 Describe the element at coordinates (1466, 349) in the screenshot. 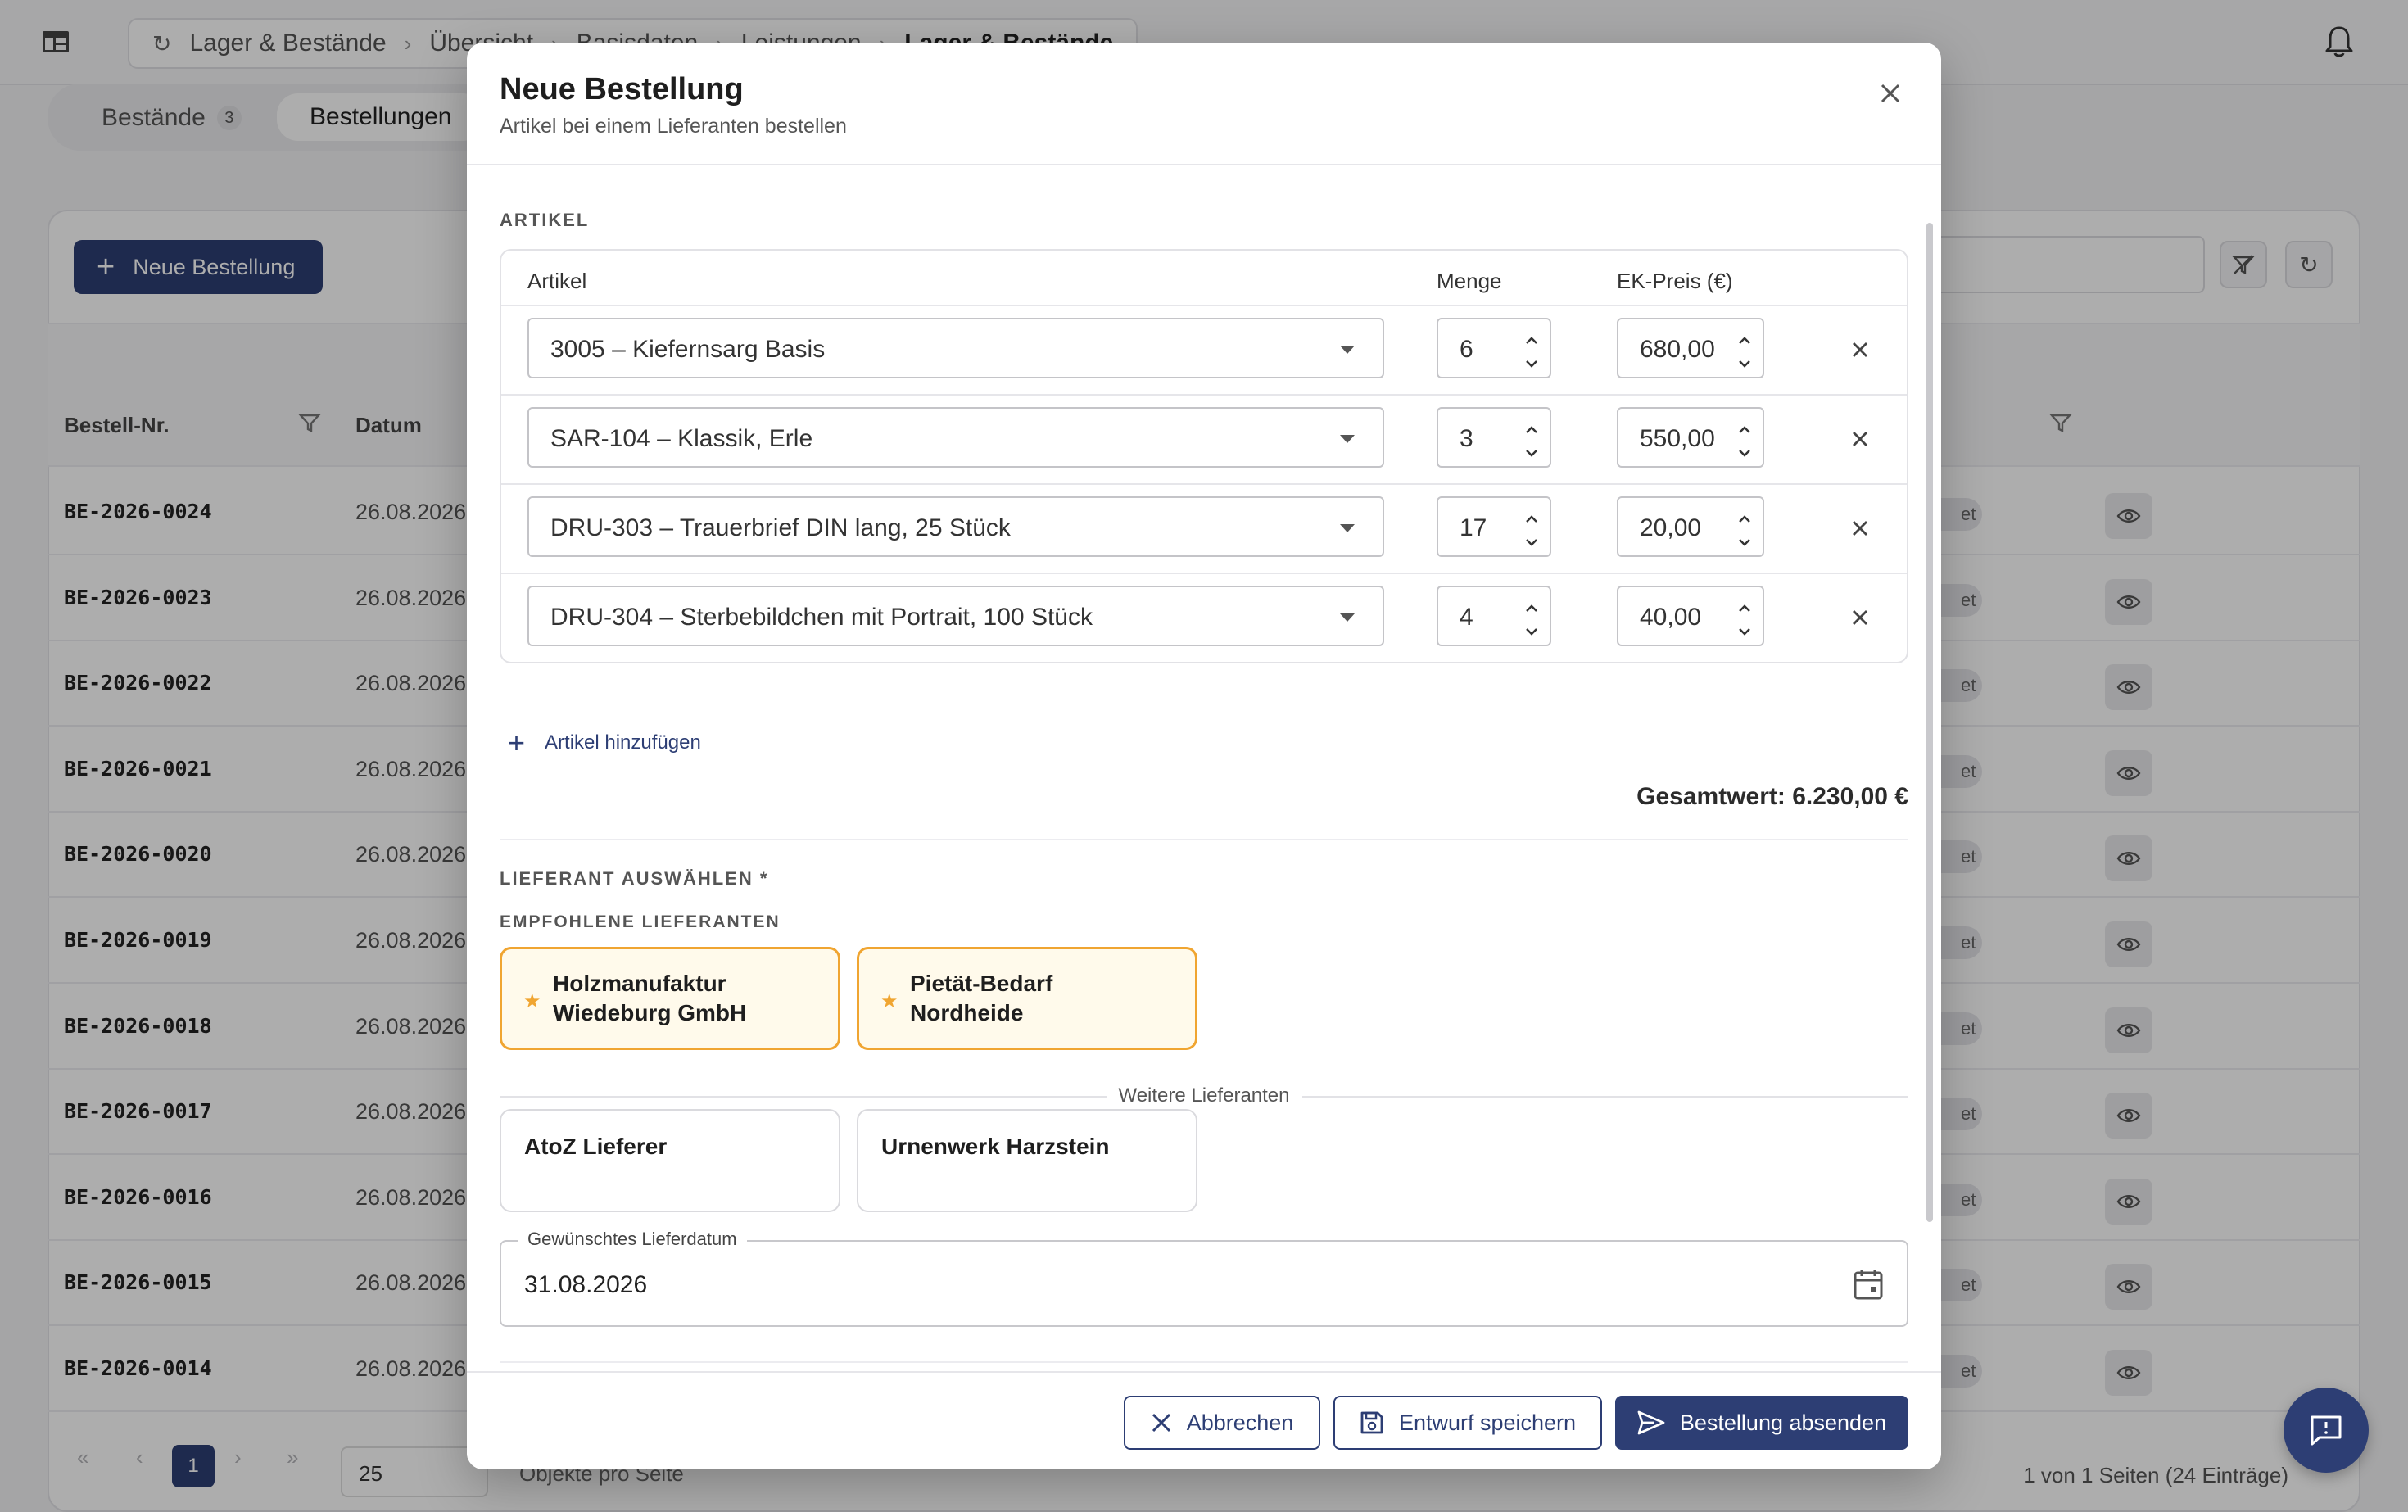

I see `quantity-value: 6` at that location.